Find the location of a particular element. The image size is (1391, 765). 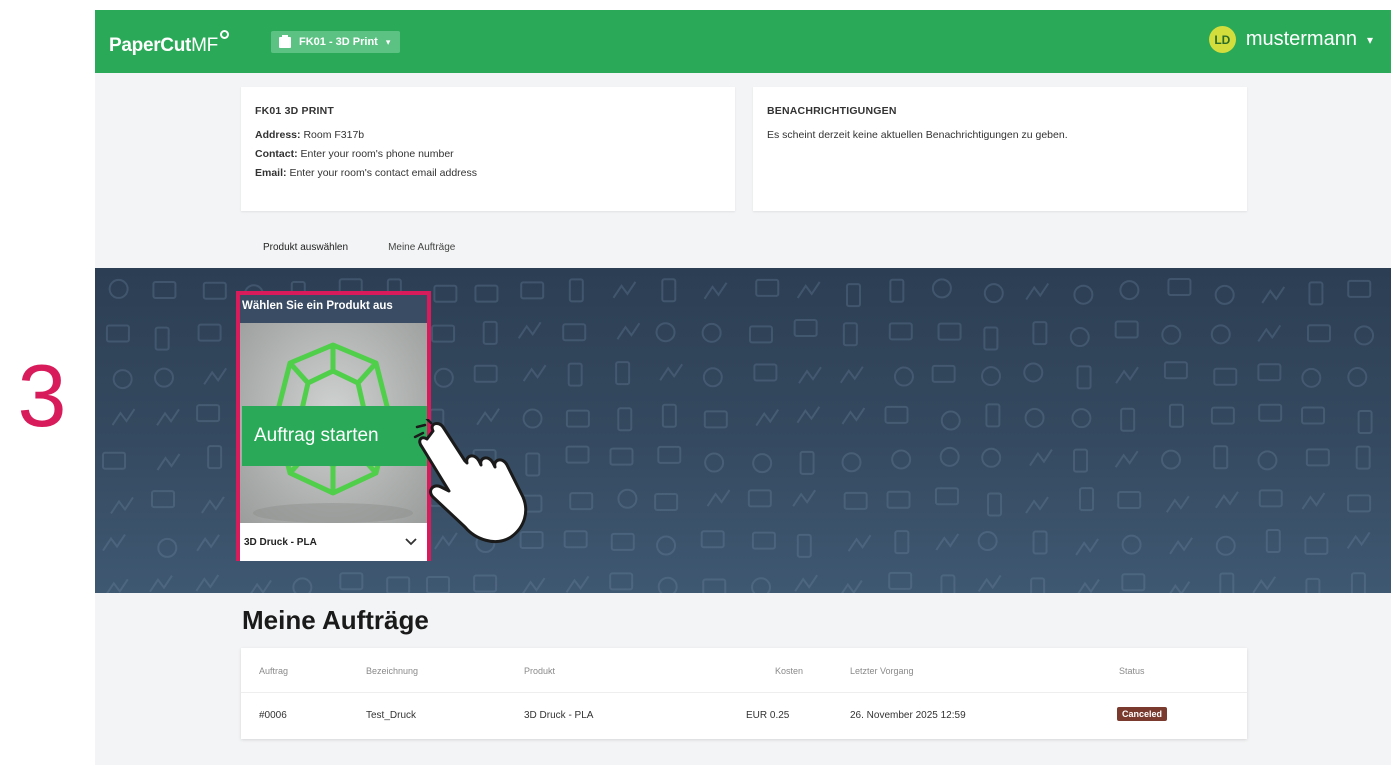

user-menu: LD mustermann ▾ is located at coordinates (1290, 39).